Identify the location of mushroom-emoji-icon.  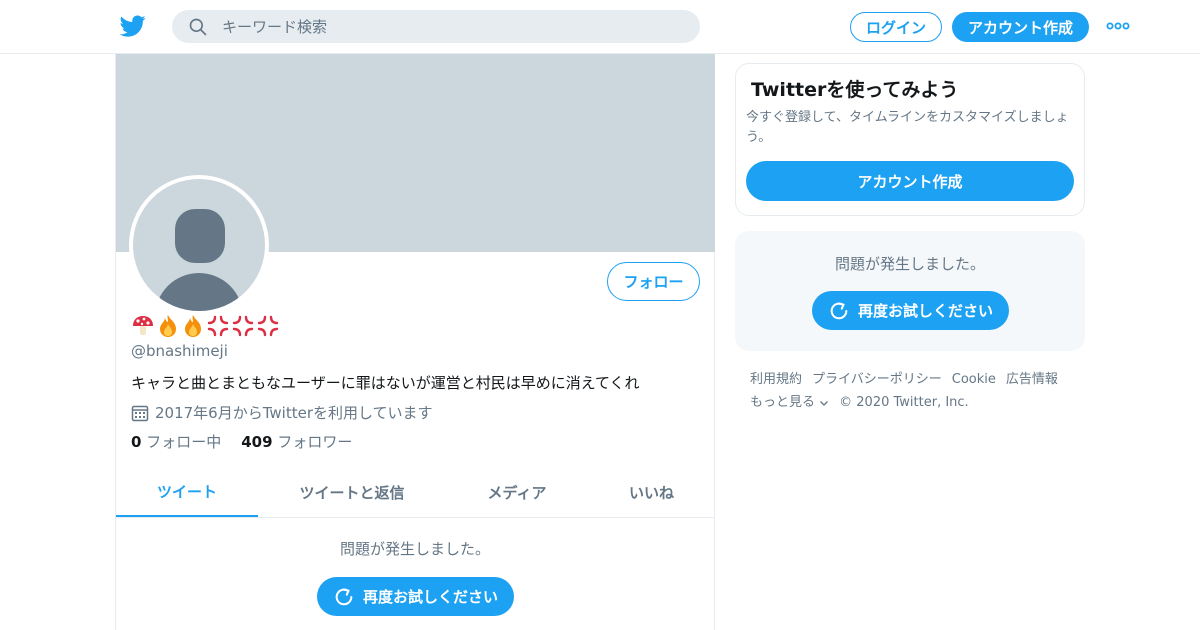
(143, 325).